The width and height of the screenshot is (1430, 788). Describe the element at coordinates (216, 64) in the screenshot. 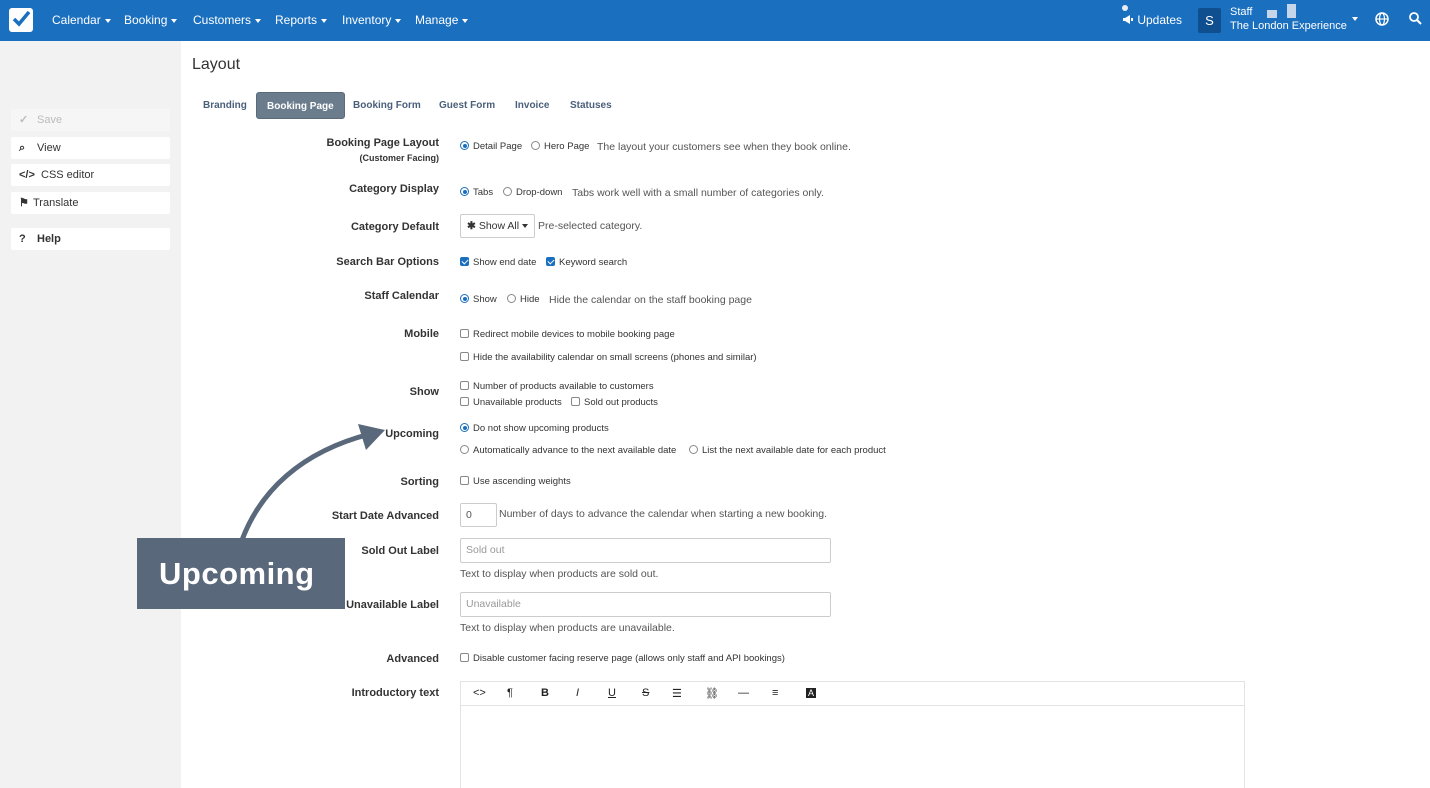

I see `page-title: Layout` at that location.